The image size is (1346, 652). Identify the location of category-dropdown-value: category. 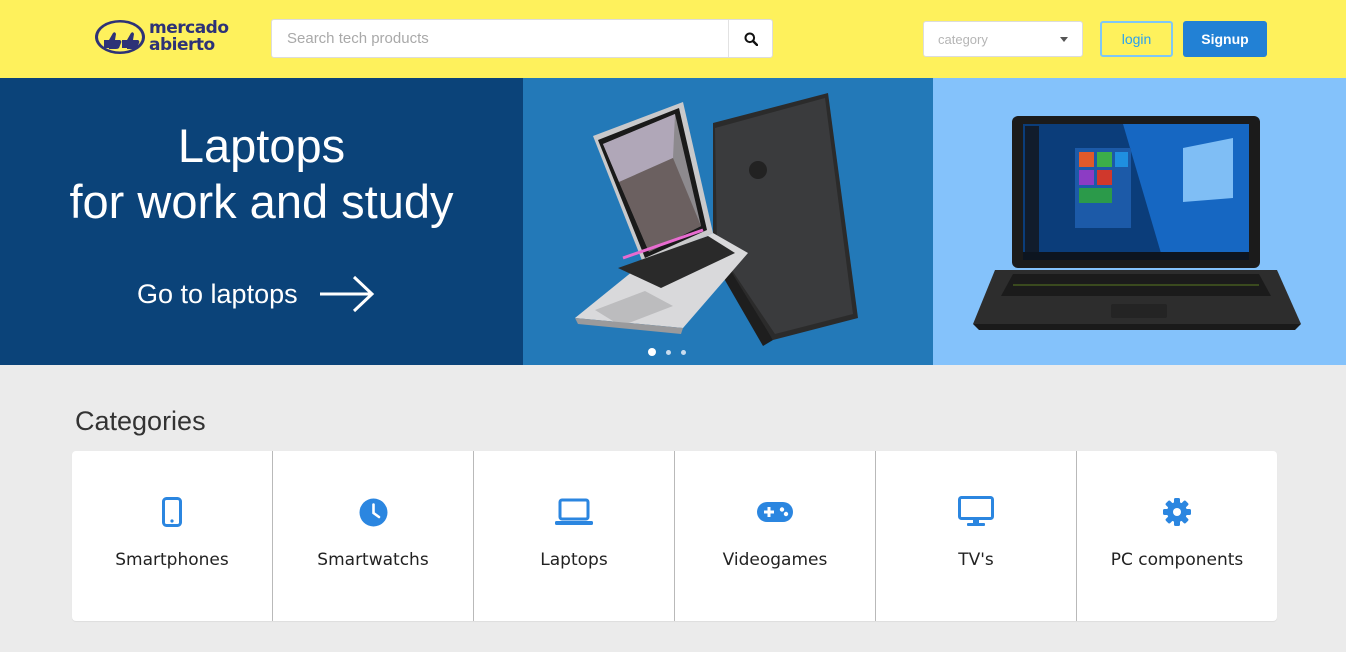
(963, 39).